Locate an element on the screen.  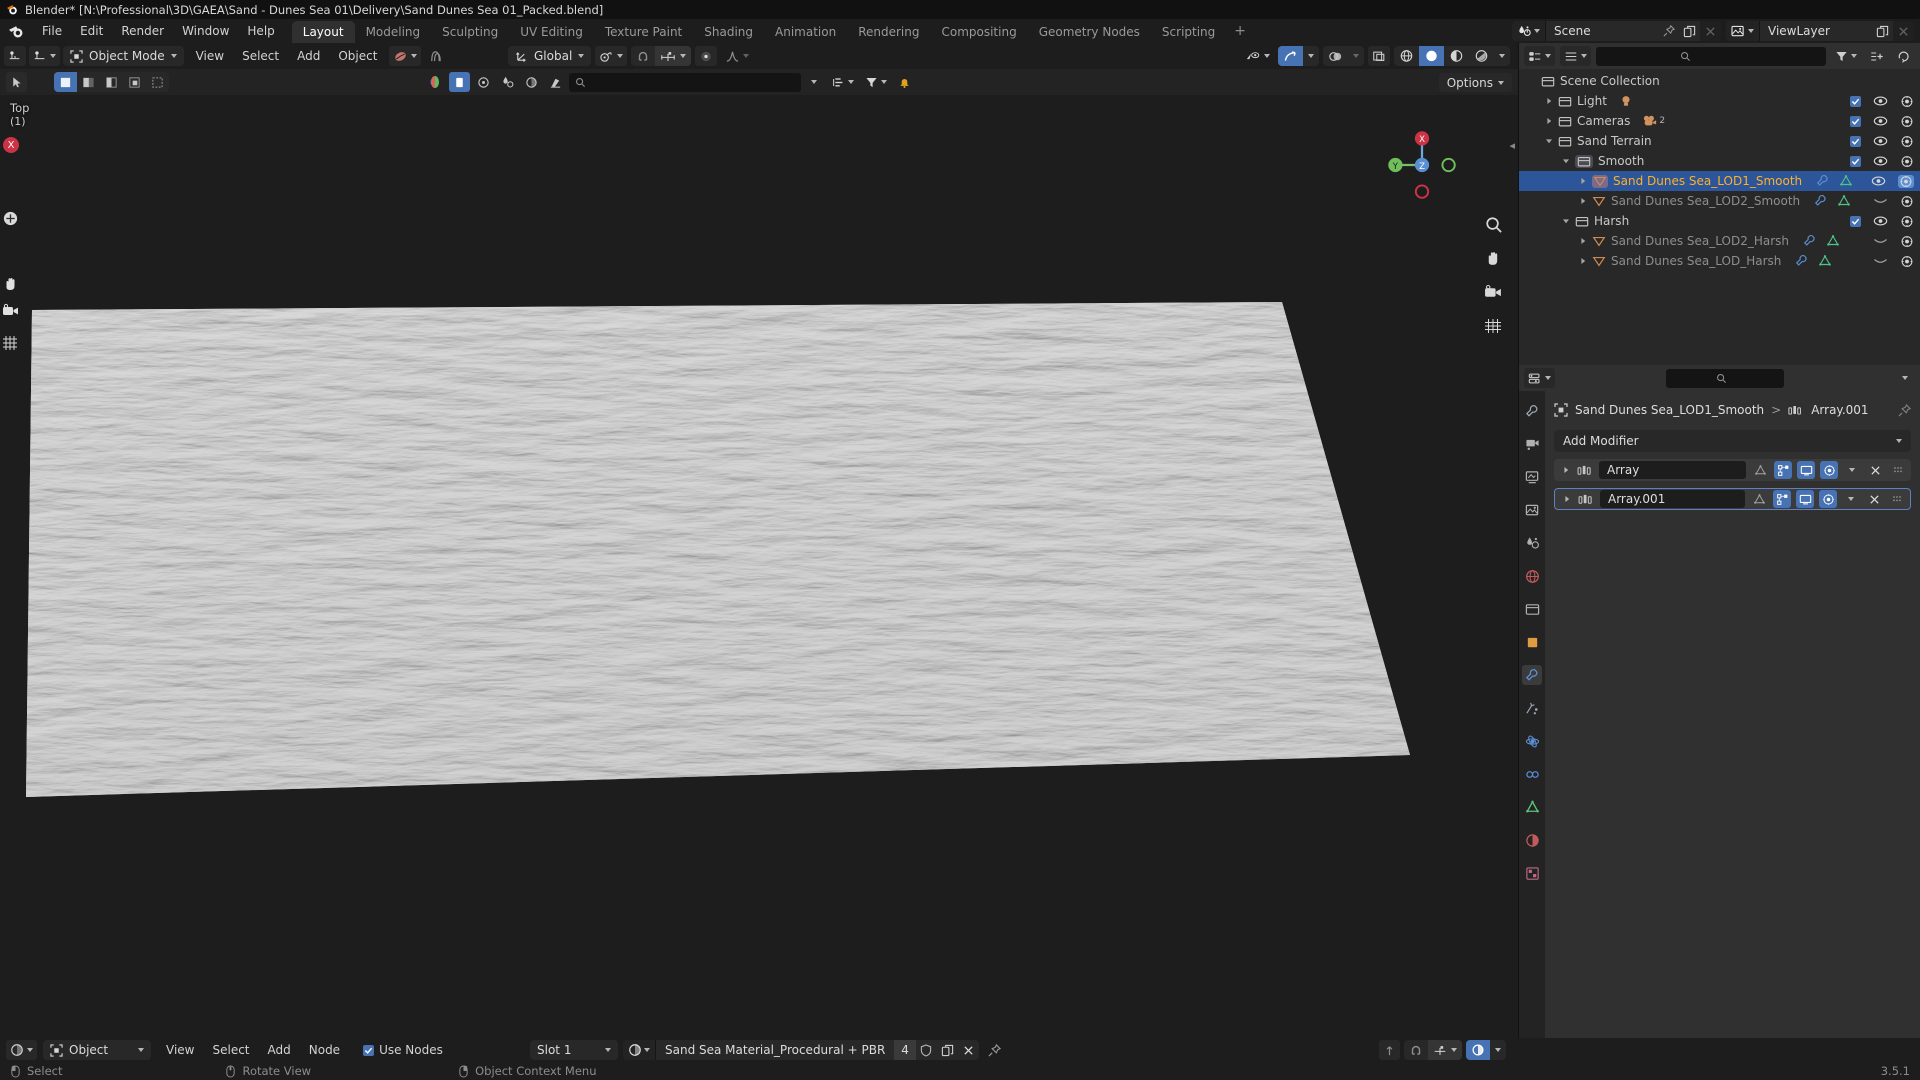
scene-selector: Scene is located at coordinates (1616, 31).